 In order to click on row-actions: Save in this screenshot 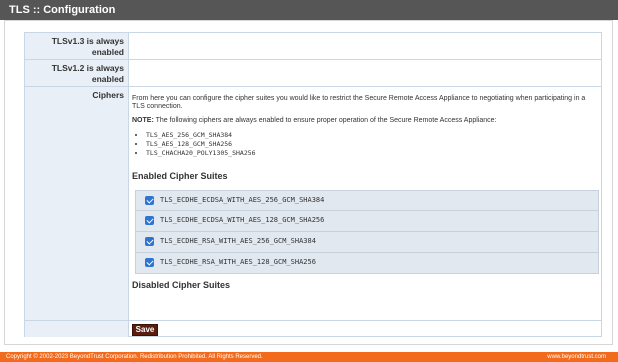, I will do `click(313, 329)`.